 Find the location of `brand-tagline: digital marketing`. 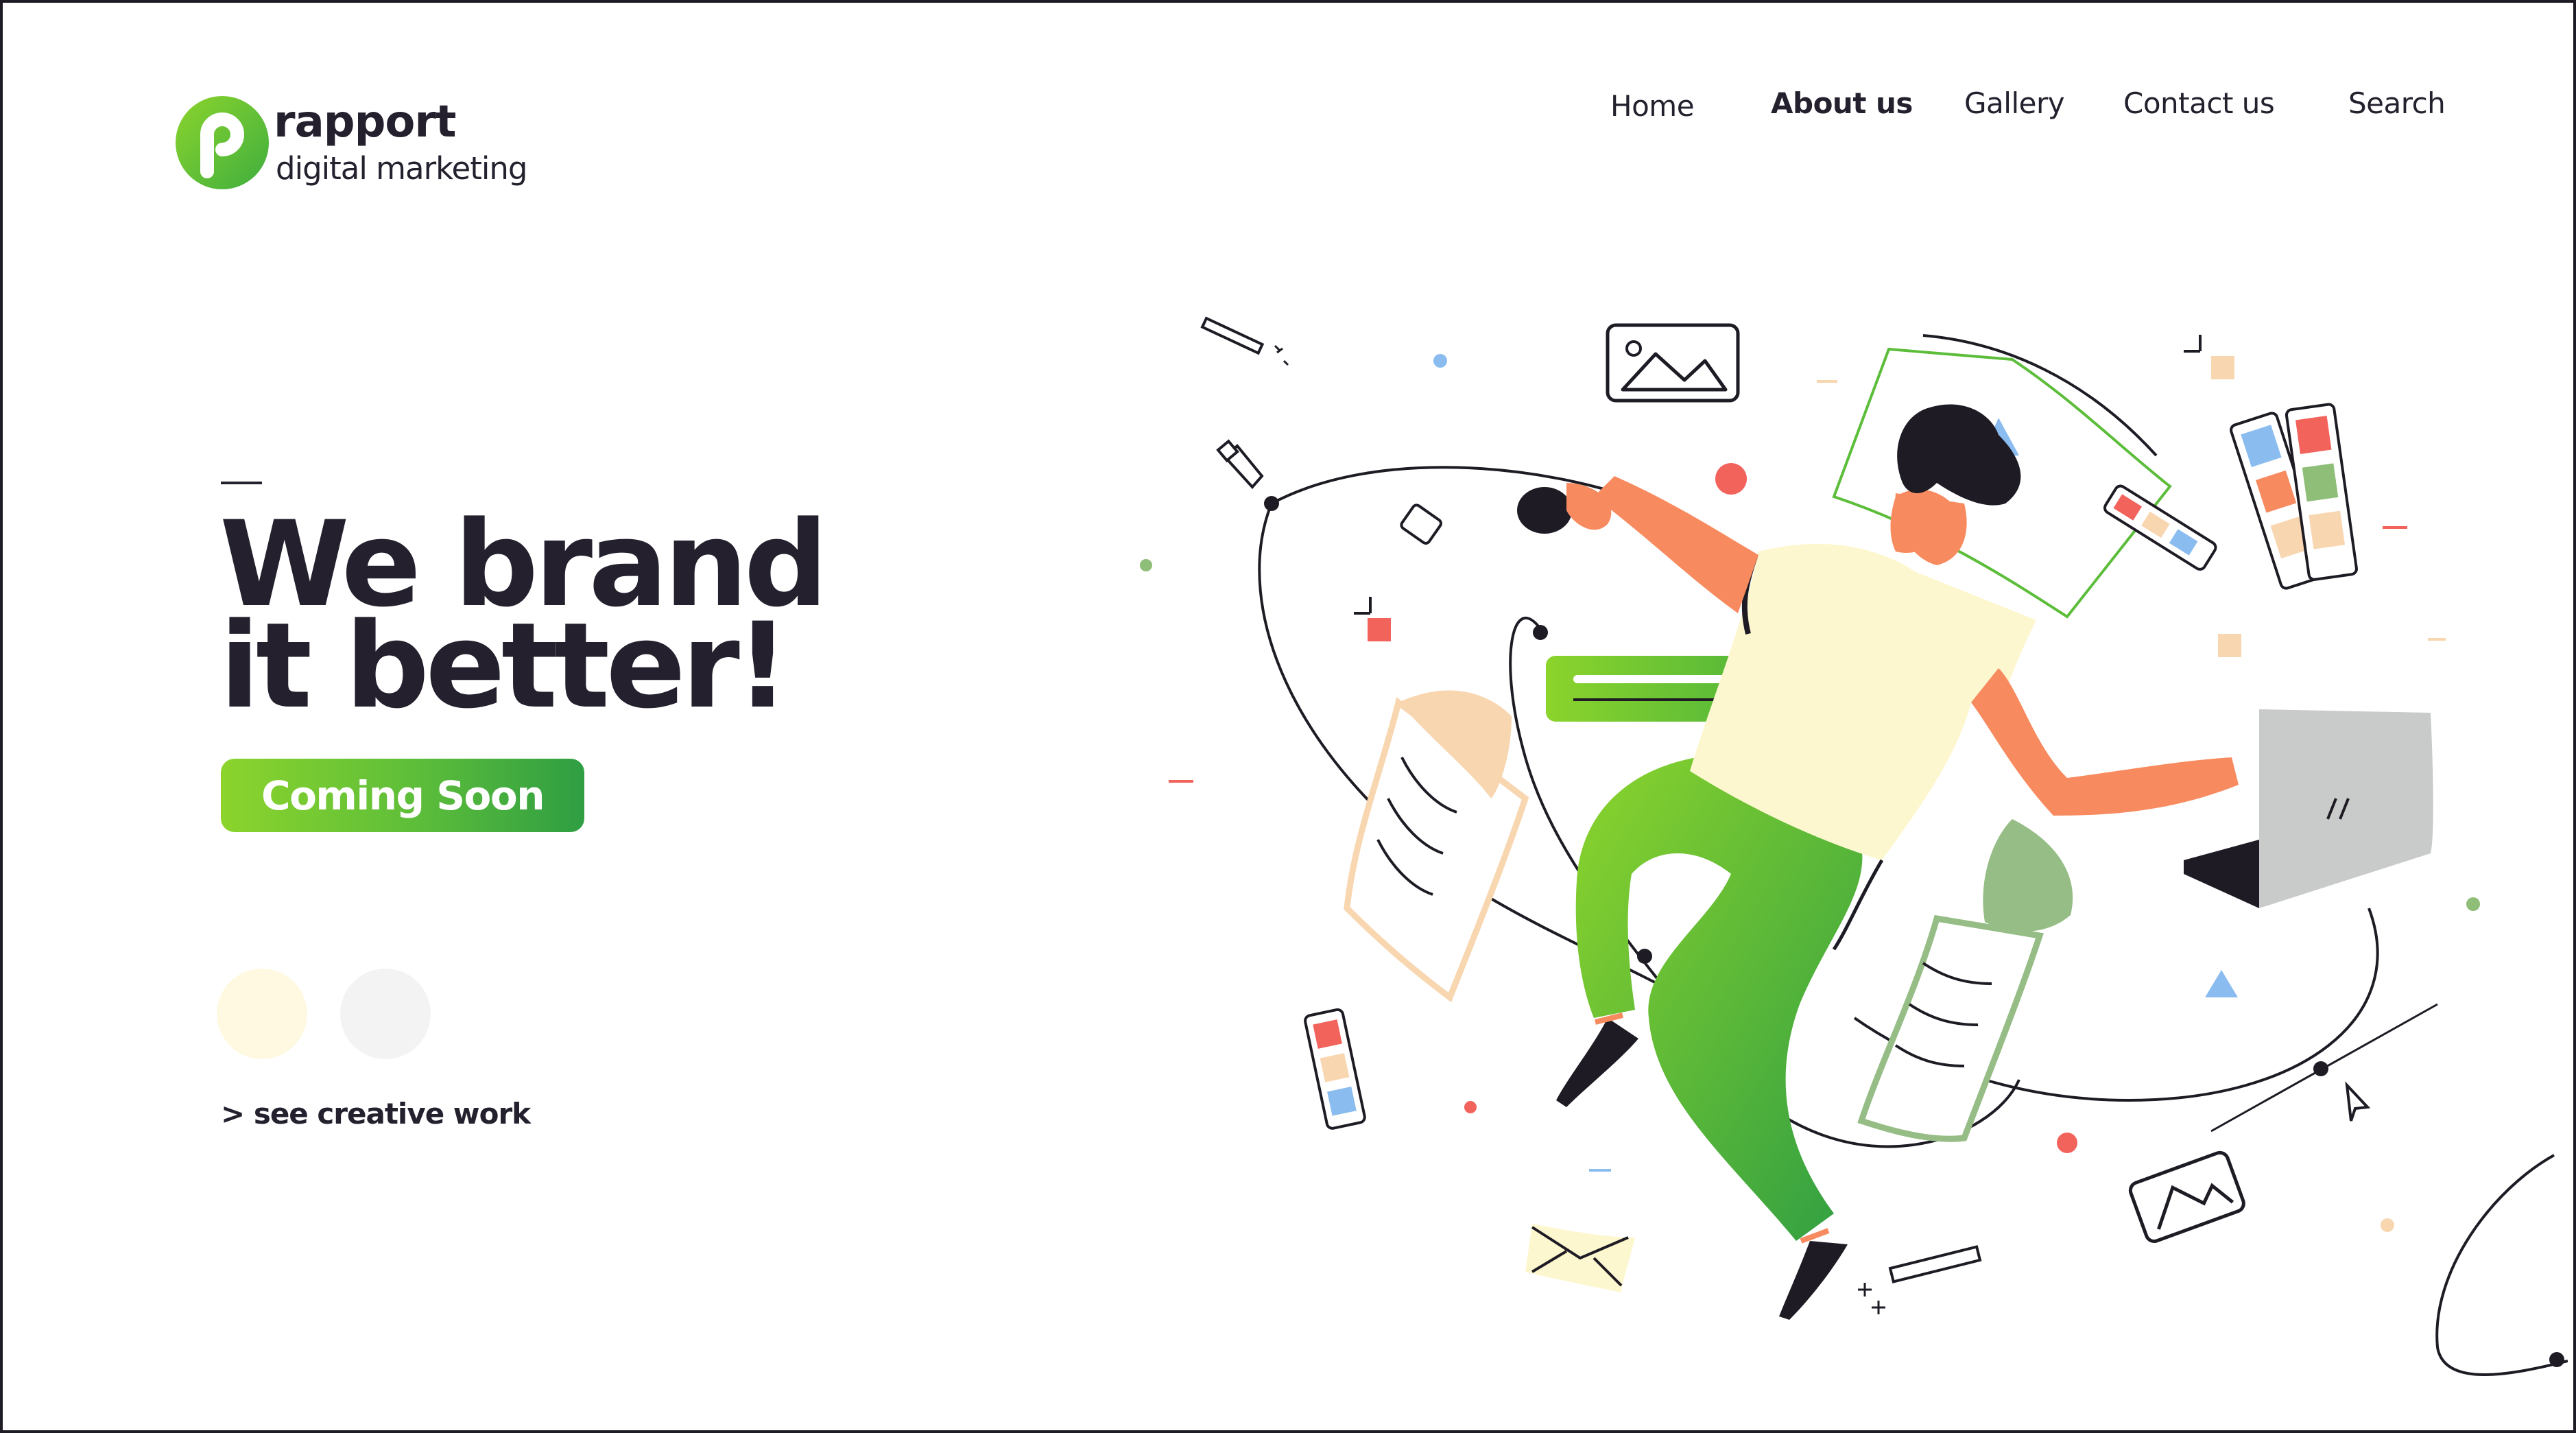

brand-tagline: digital marketing is located at coordinates (401, 168).